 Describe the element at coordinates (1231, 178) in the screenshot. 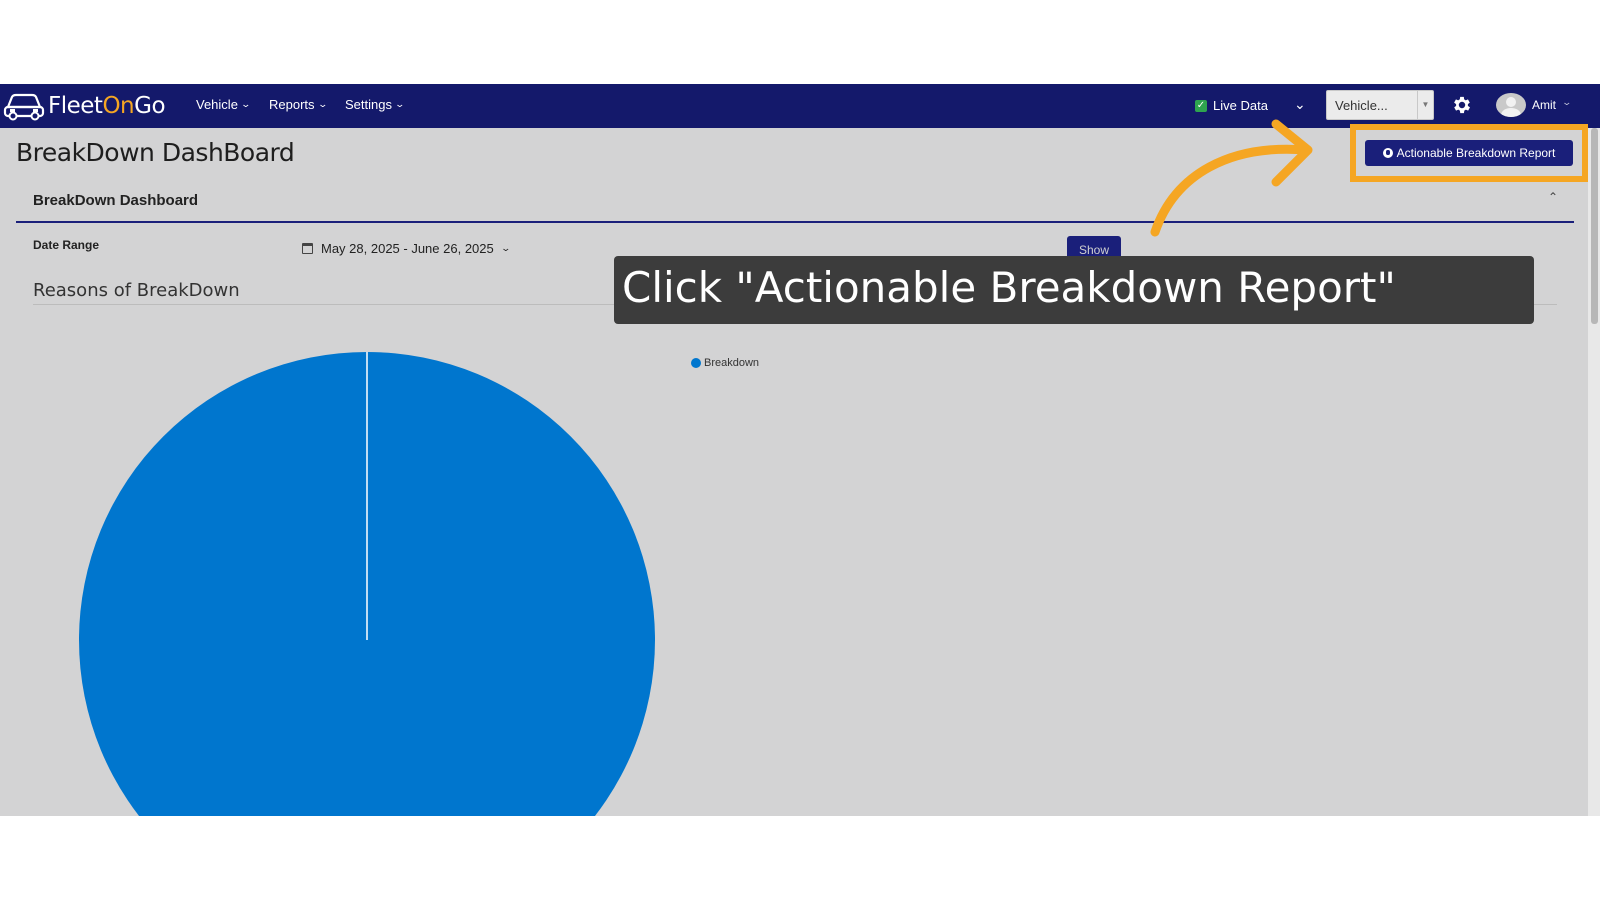

I see `pointer-arrow-icon` at that location.